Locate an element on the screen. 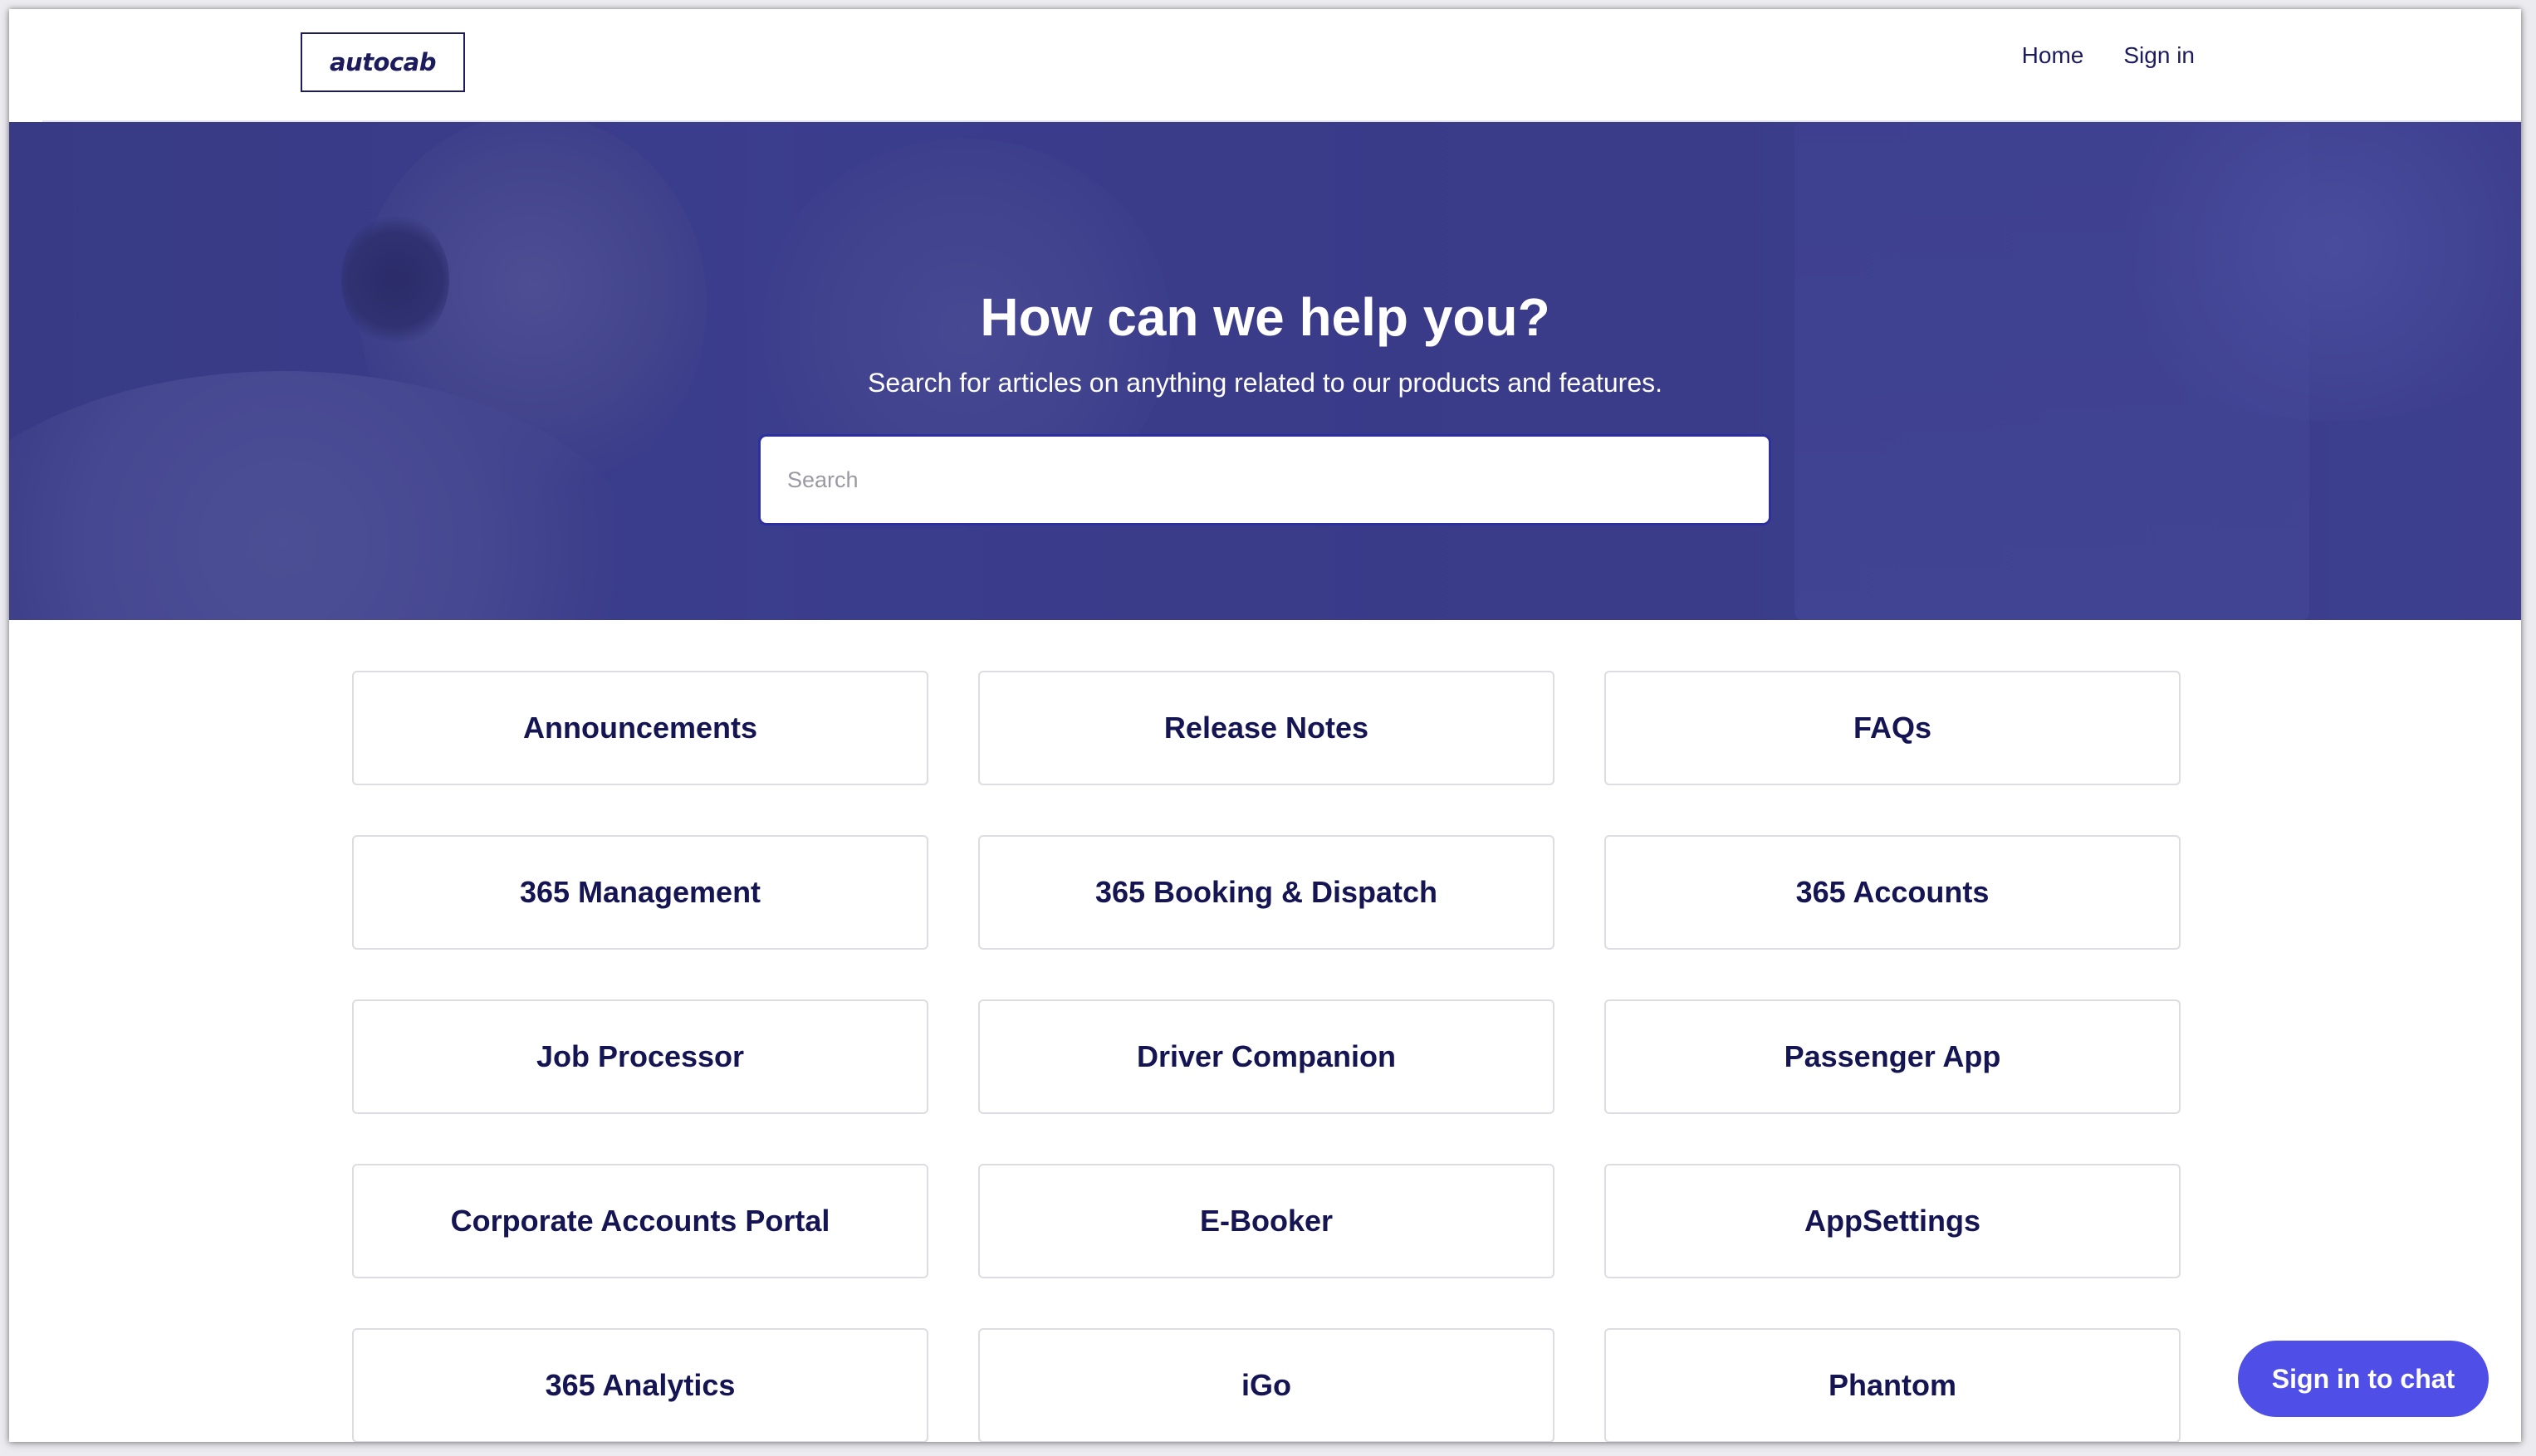  category-label: Driver Companion is located at coordinates (1266, 1056).